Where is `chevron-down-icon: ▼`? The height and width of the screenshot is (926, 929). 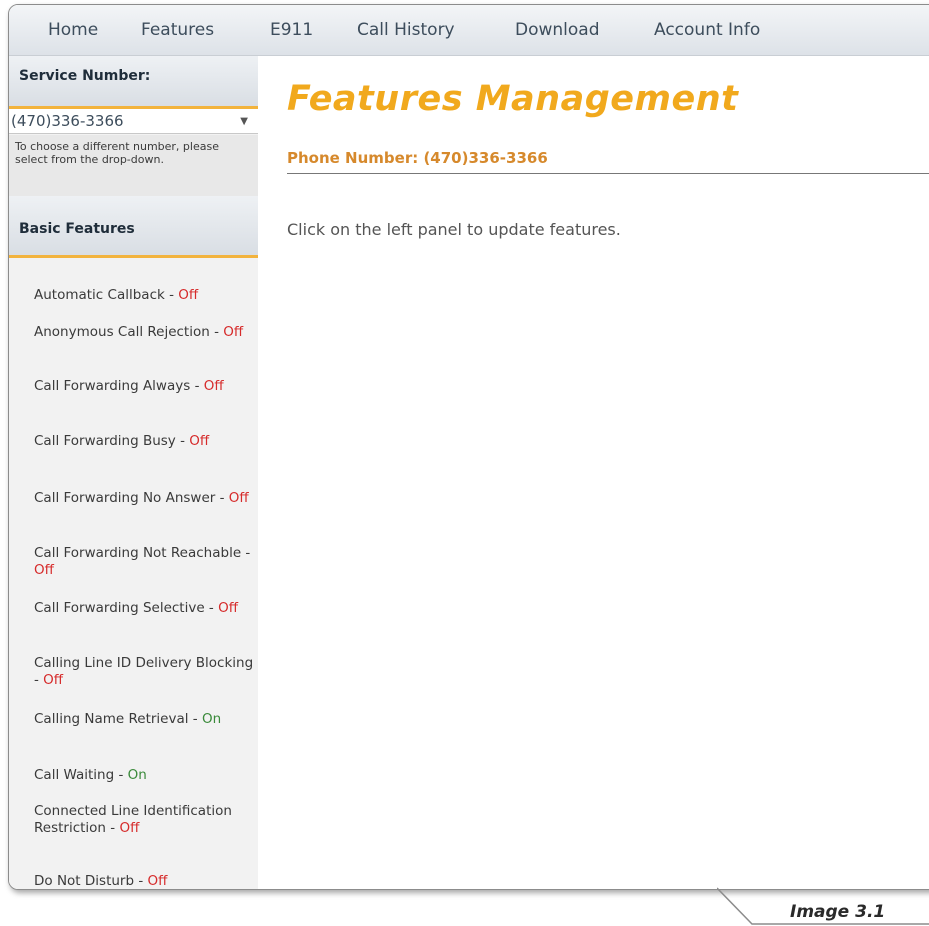
chevron-down-icon: ▼ is located at coordinates (244, 121).